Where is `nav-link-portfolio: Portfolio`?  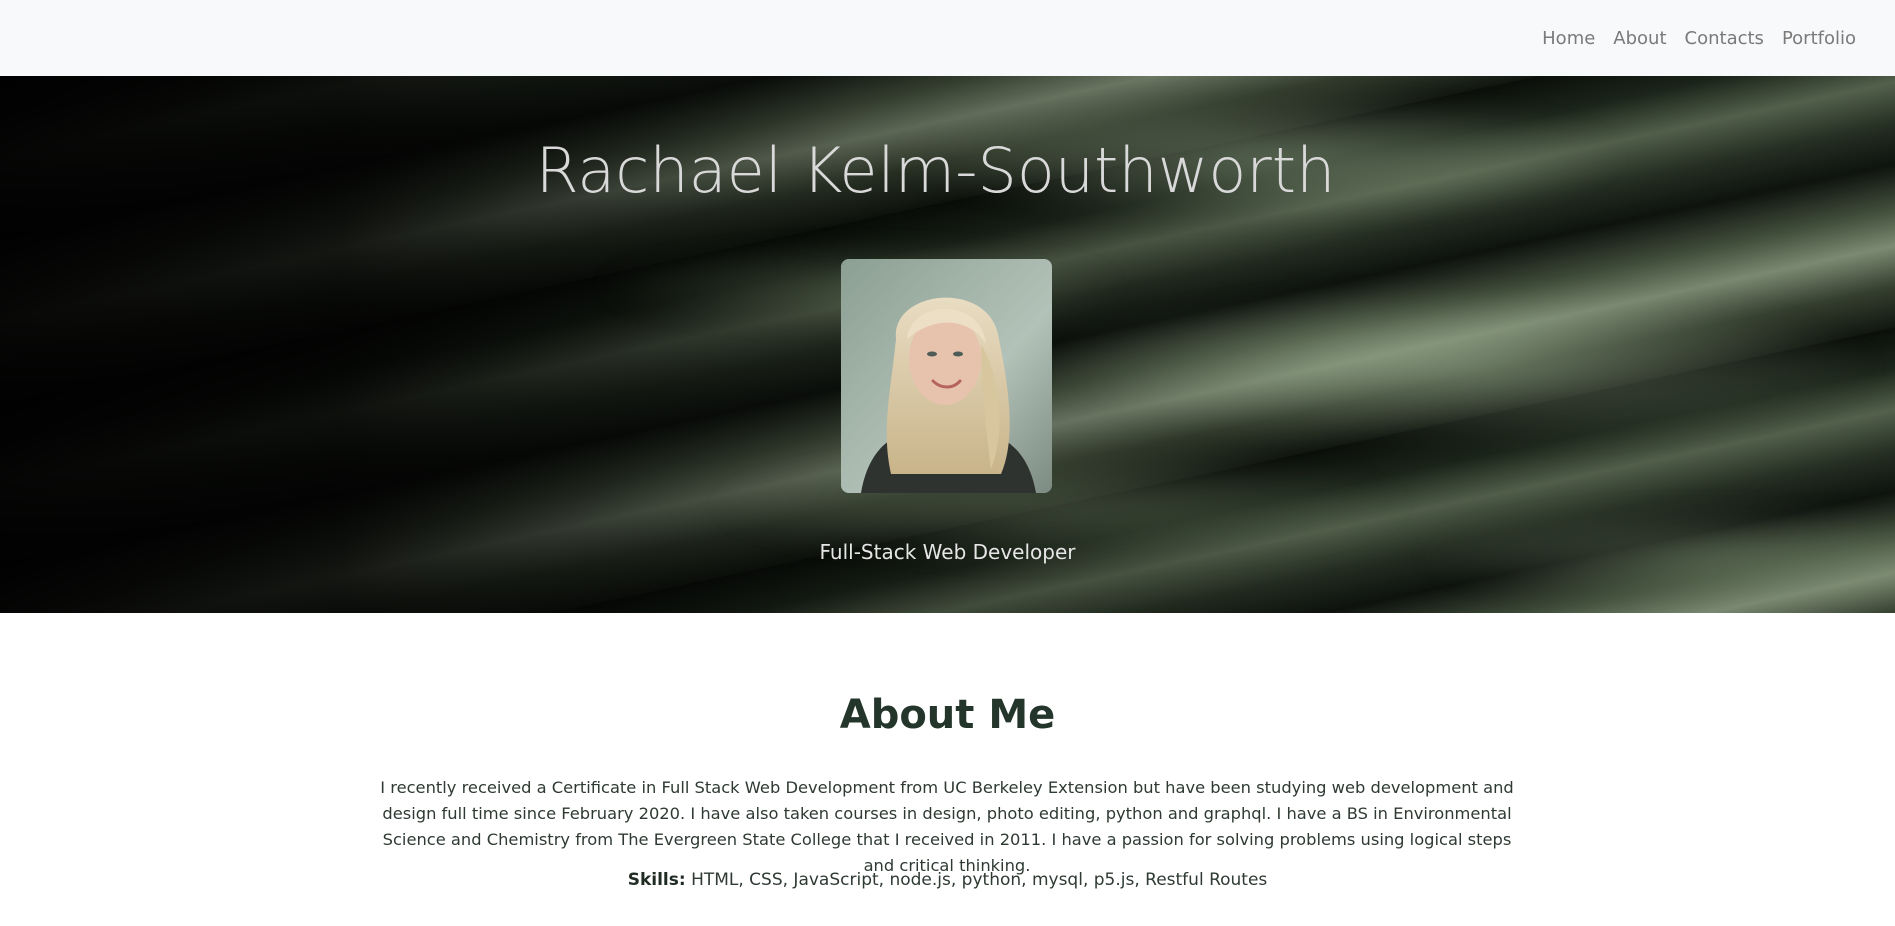
nav-link-portfolio: Portfolio is located at coordinates (1819, 38).